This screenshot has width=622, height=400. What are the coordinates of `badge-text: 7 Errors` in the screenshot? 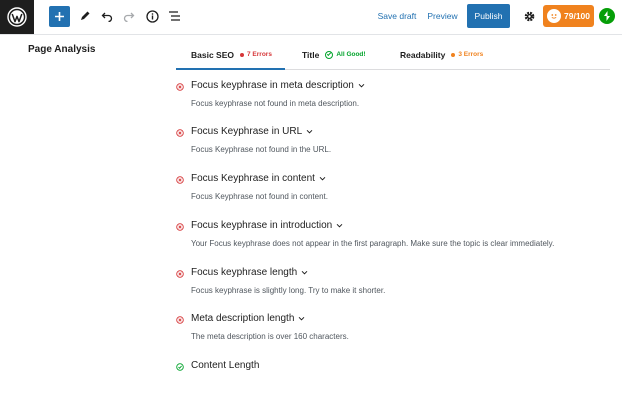 It's located at (259, 54).